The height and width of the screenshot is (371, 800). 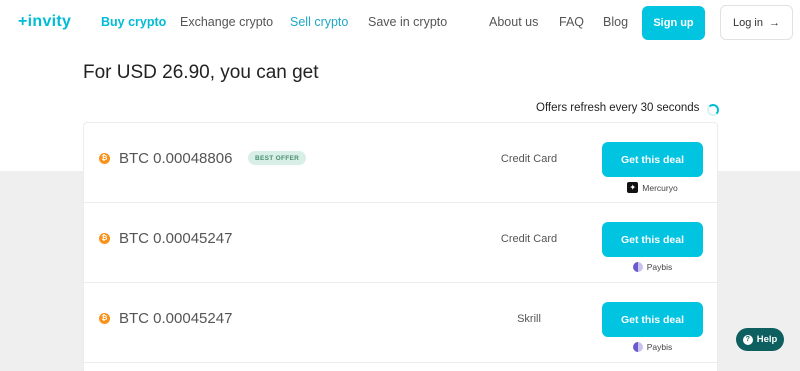 I want to click on help-label: Help, so click(x=767, y=339).